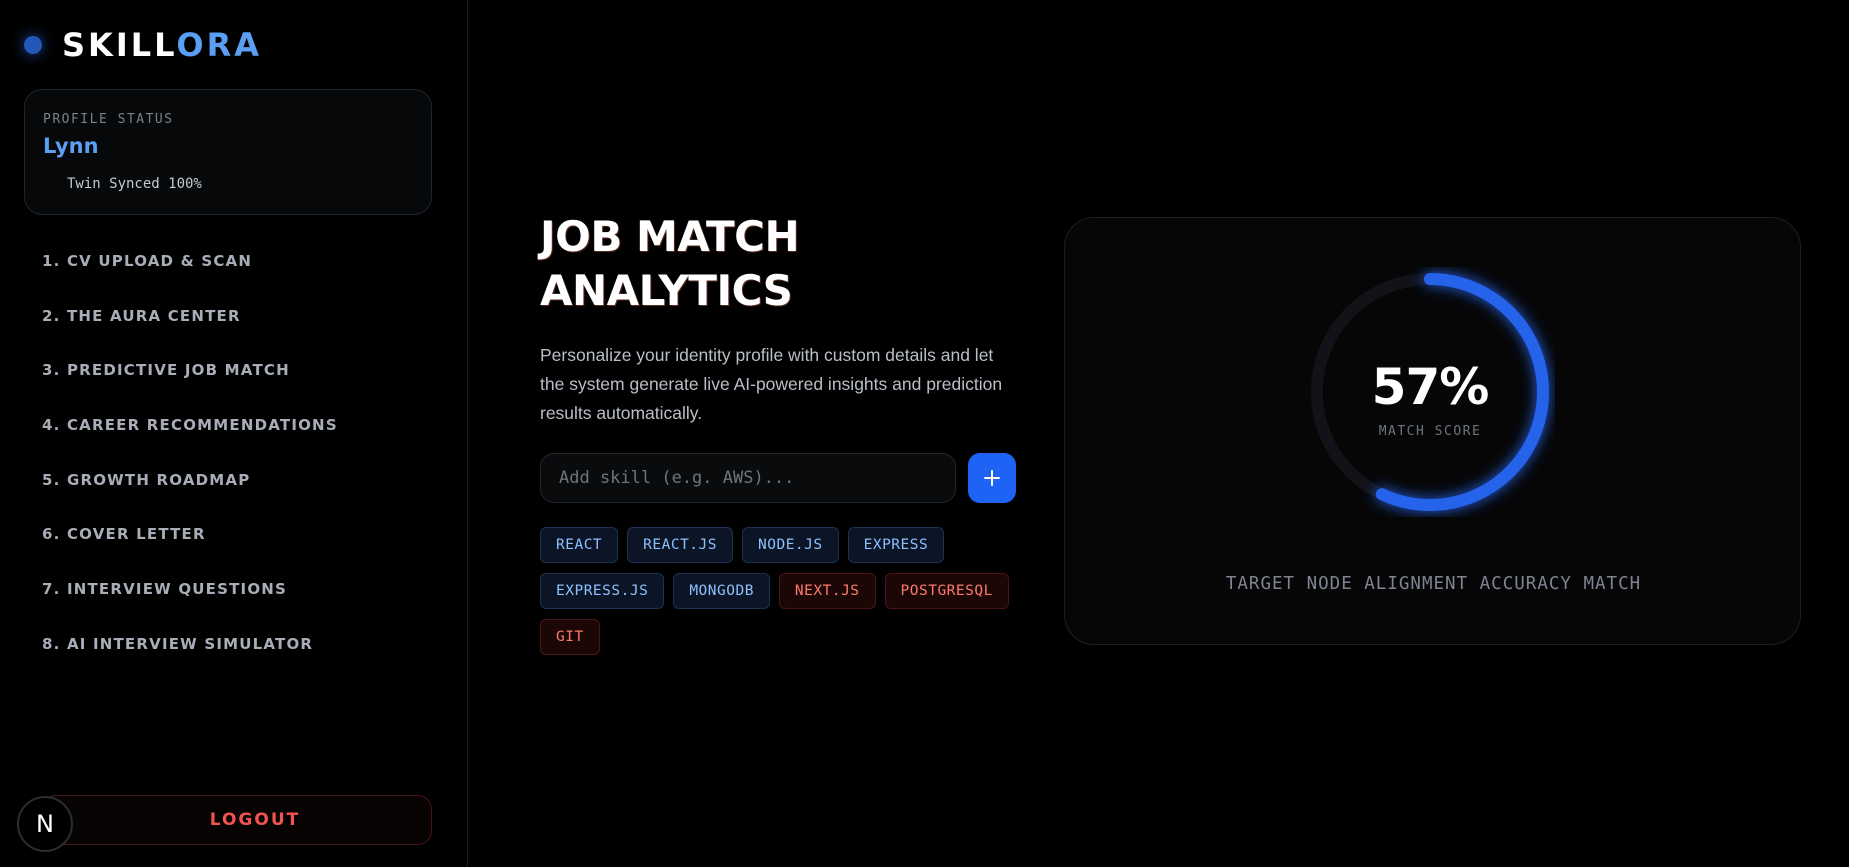 The height and width of the screenshot is (867, 1849). I want to click on profile-status-label: PROFILE STATUS, so click(108, 119).